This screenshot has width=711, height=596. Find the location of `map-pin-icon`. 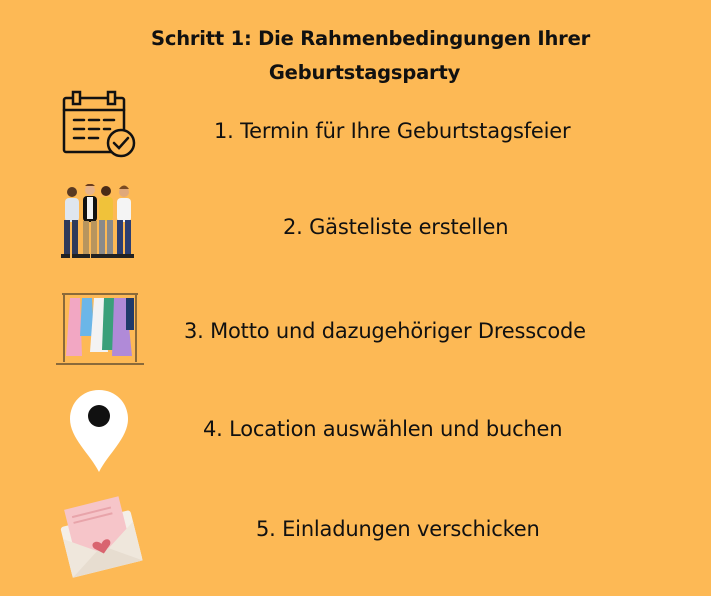

map-pin-icon is located at coordinates (99, 431).